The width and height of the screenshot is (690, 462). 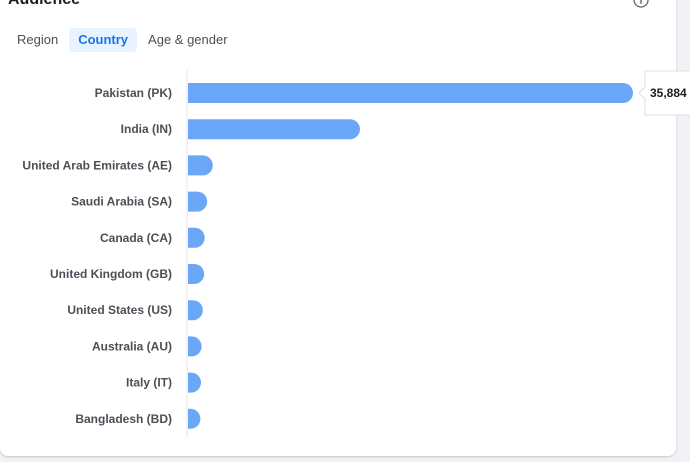 I want to click on category-label: Italy (IT), so click(x=149, y=383).